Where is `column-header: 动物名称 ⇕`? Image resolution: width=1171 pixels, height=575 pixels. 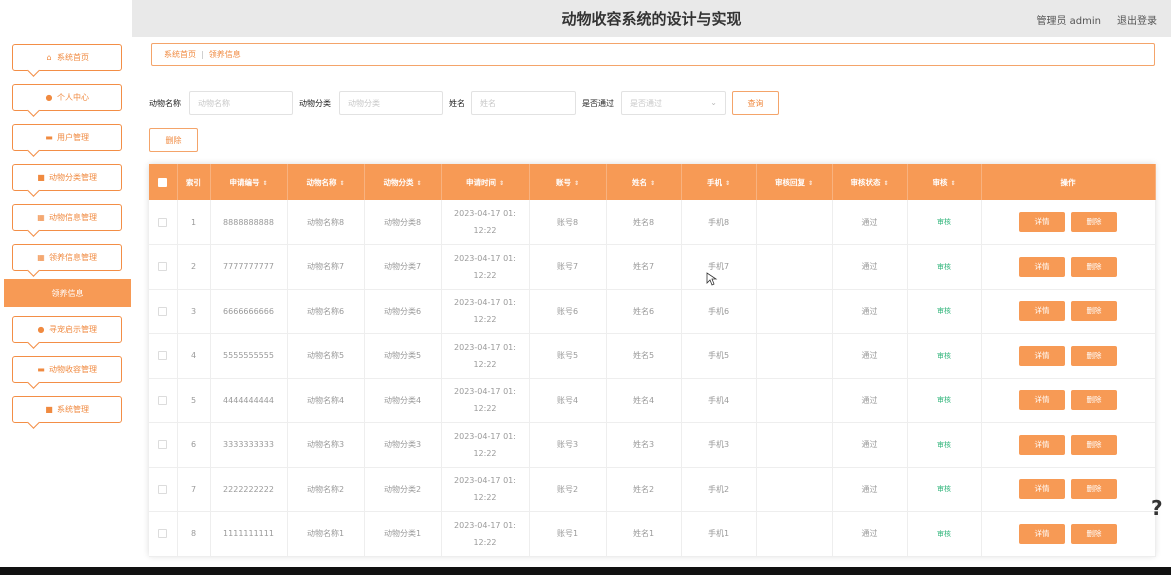
column-header: 动物名称 ⇕ is located at coordinates (326, 182).